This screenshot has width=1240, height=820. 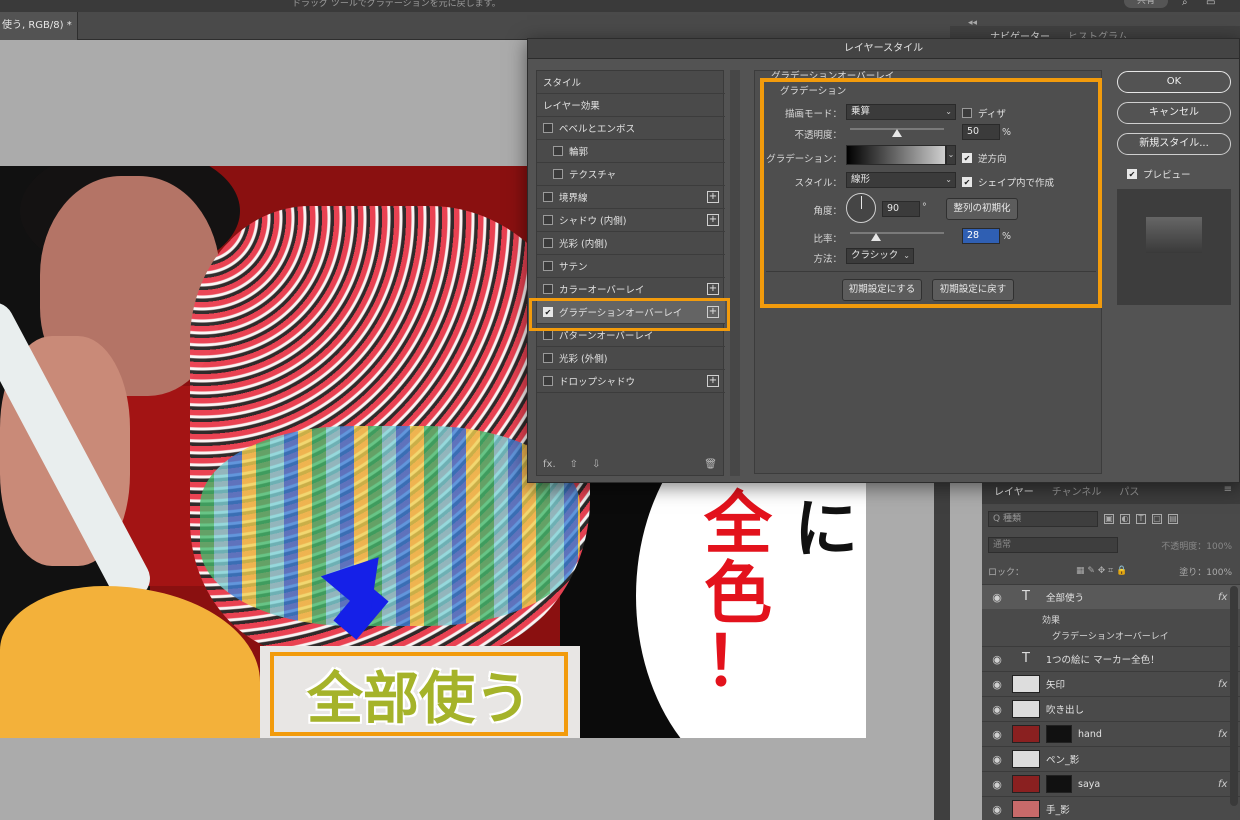 I want to click on fill-value: 塗り：100%, so click(x=1205, y=571).